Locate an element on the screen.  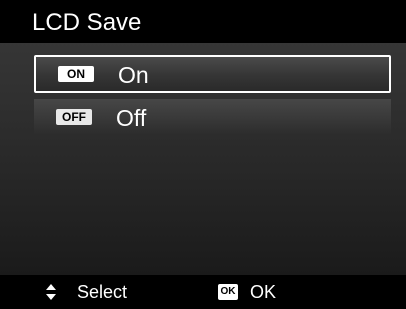
option-on: ON On is located at coordinates (212, 74).